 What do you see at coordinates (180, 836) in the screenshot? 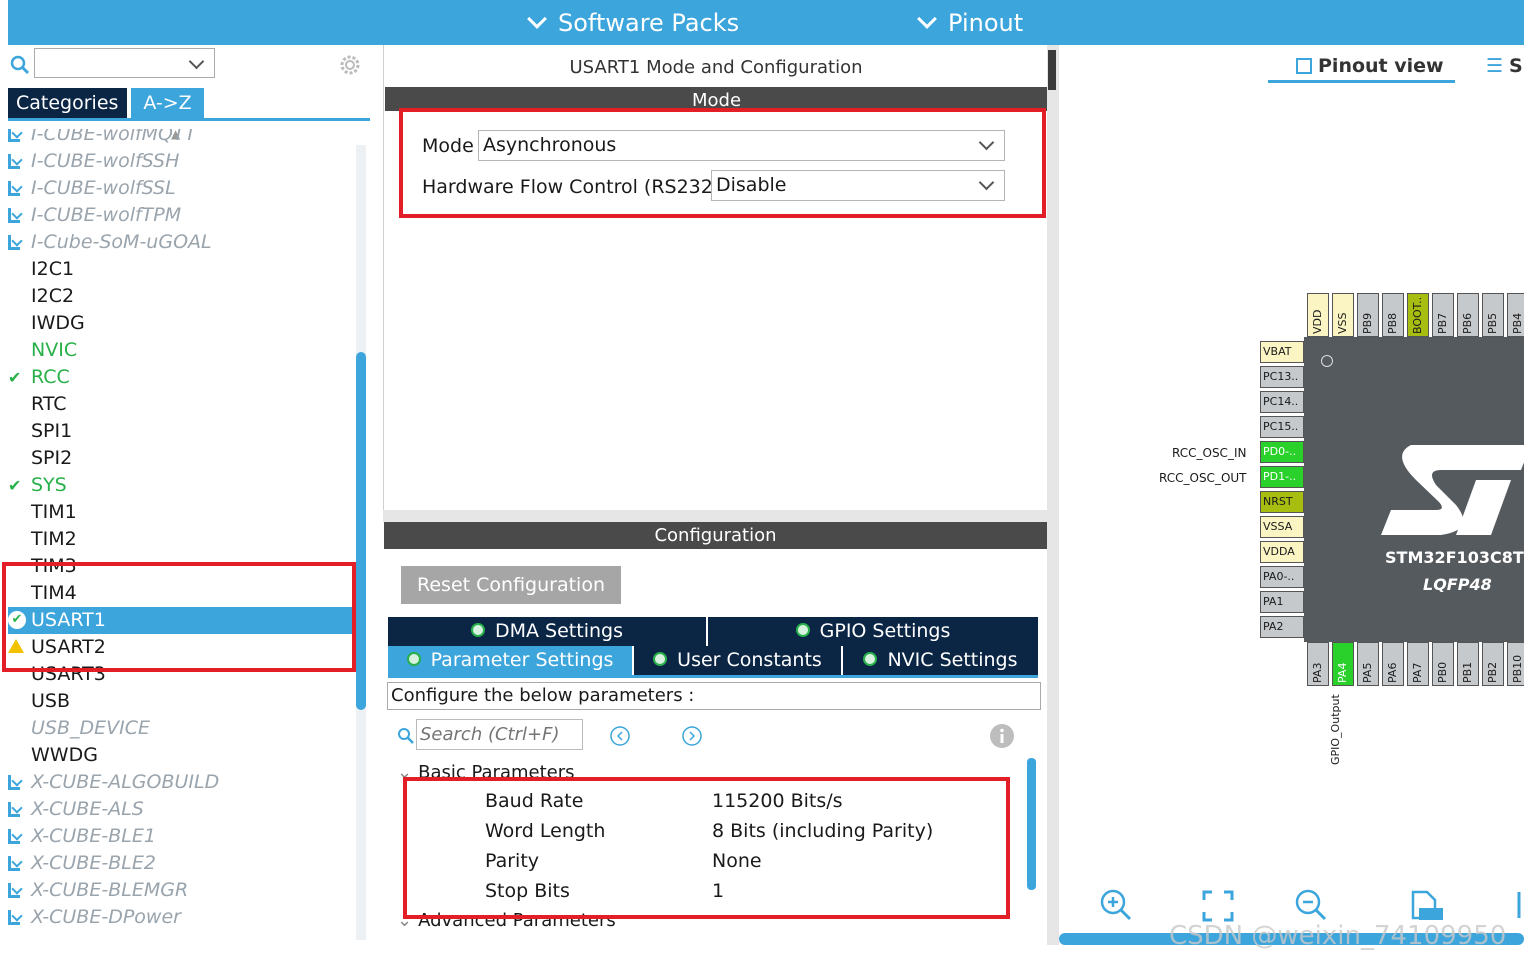
I see `list-item: X-CUBE-BLE1` at bounding box center [180, 836].